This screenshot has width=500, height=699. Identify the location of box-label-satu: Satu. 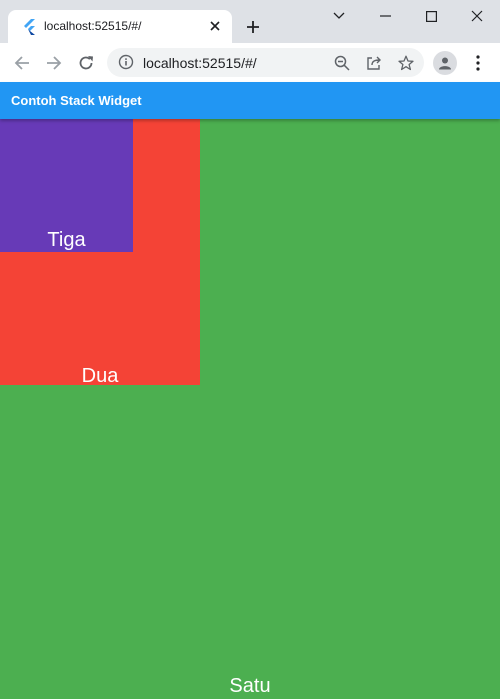
(250, 686).